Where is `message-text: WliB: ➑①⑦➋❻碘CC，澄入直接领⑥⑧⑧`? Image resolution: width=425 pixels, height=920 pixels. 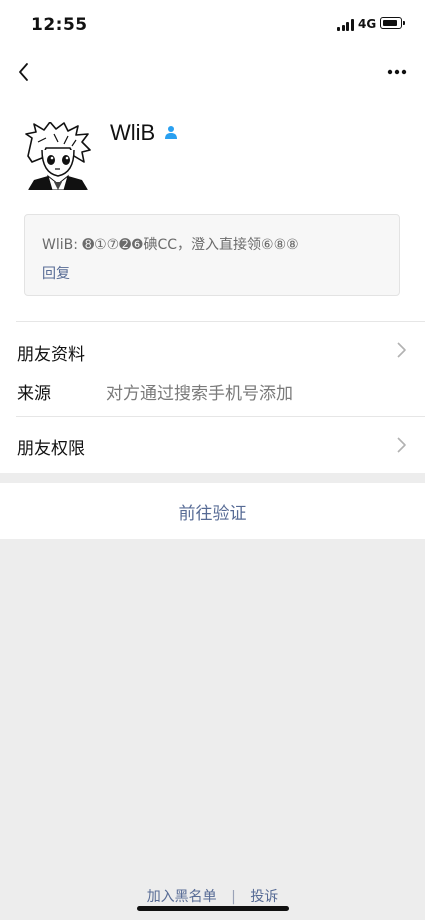 message-text: WliB: ➑①⑦➋❻碘CC，澄入直接领⑥⑧⑧ is located at coordinates (170, 245).